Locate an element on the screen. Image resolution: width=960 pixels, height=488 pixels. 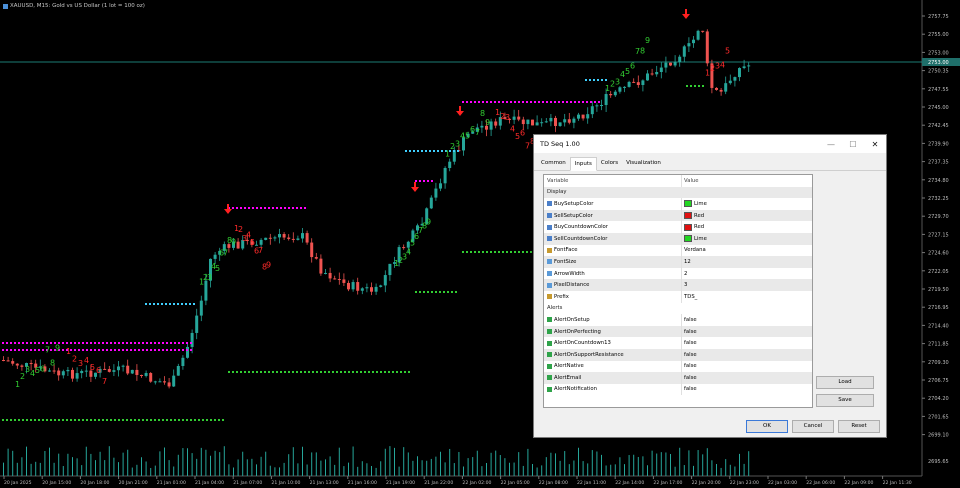
param-row-buycountdowncolor: BuyCountdownColor Red is located at coordinates (678, 227).